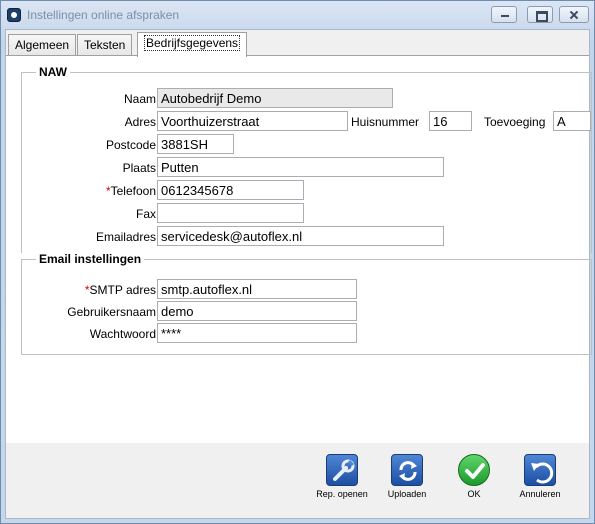  What do you see at coordinates (540, 470) in the screenshot?
I see `undo-icon` at bounding box center [540, 470].